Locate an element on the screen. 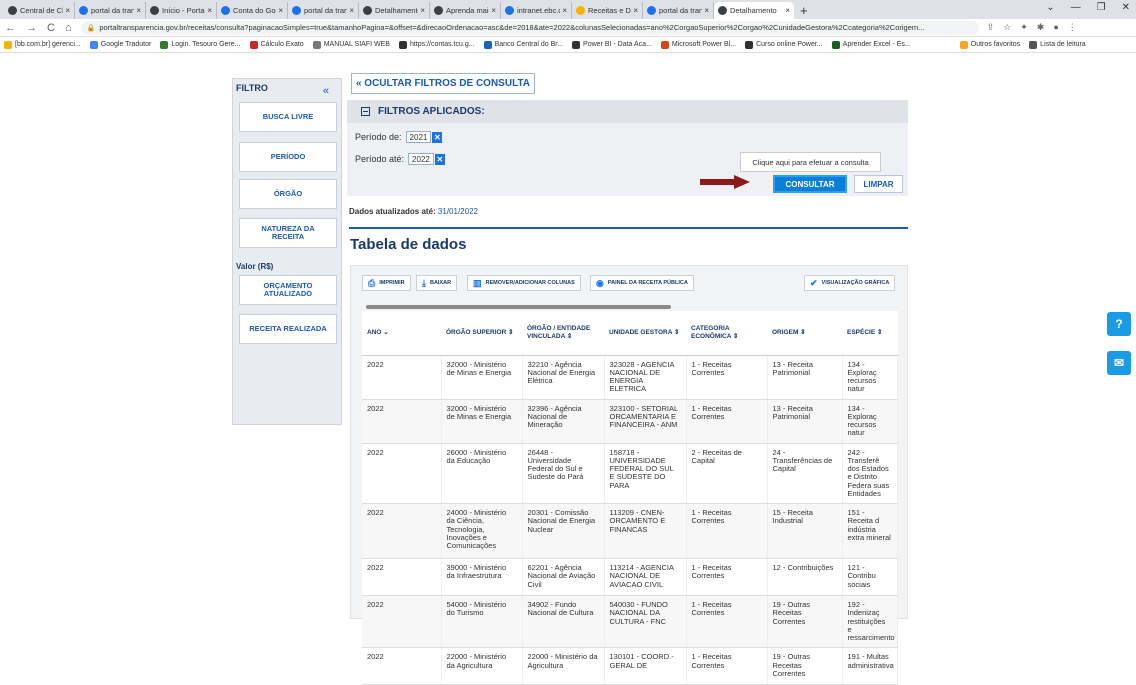 The image size is (1136, 685). forward-icon: → is located at coordinates (31, 28).